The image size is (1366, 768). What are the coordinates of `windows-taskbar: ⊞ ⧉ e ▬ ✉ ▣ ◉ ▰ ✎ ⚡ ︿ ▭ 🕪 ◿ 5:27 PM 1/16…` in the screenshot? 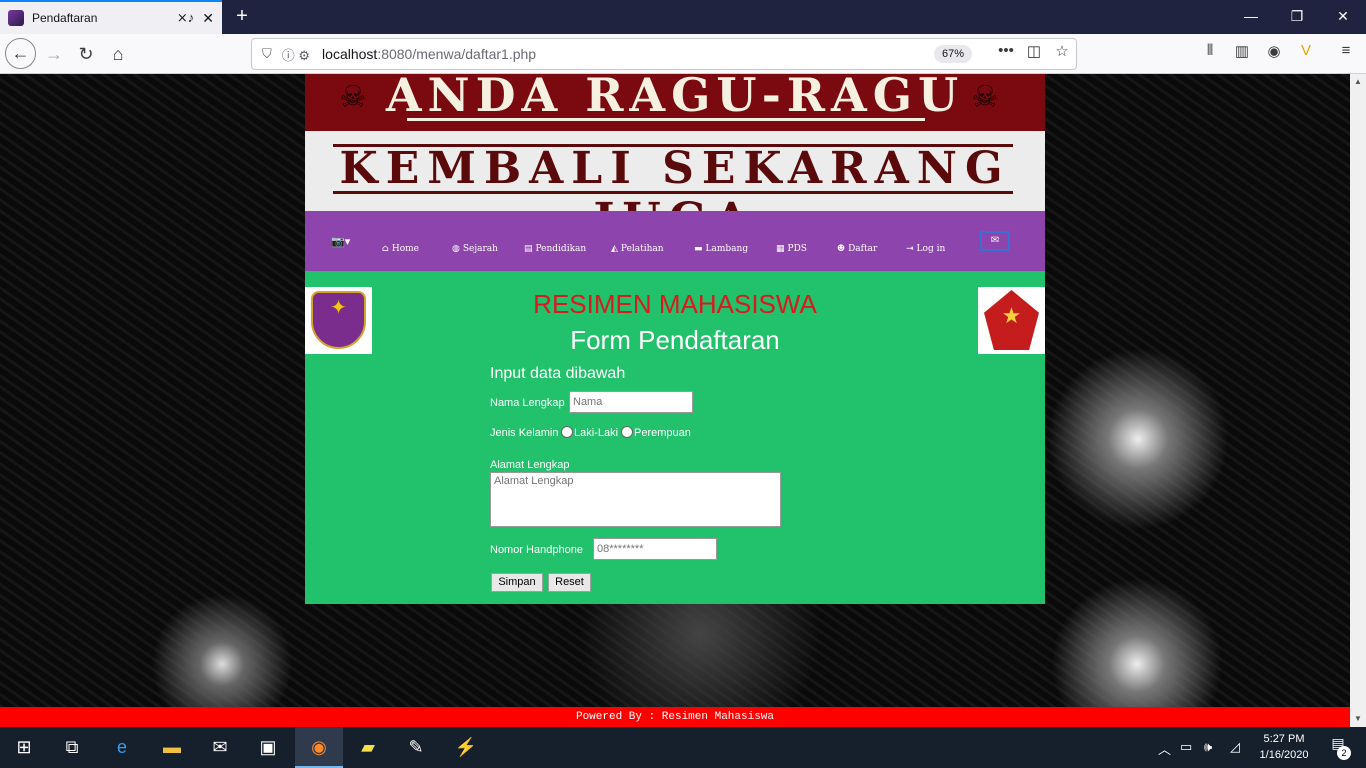 It's located at (683, 747).